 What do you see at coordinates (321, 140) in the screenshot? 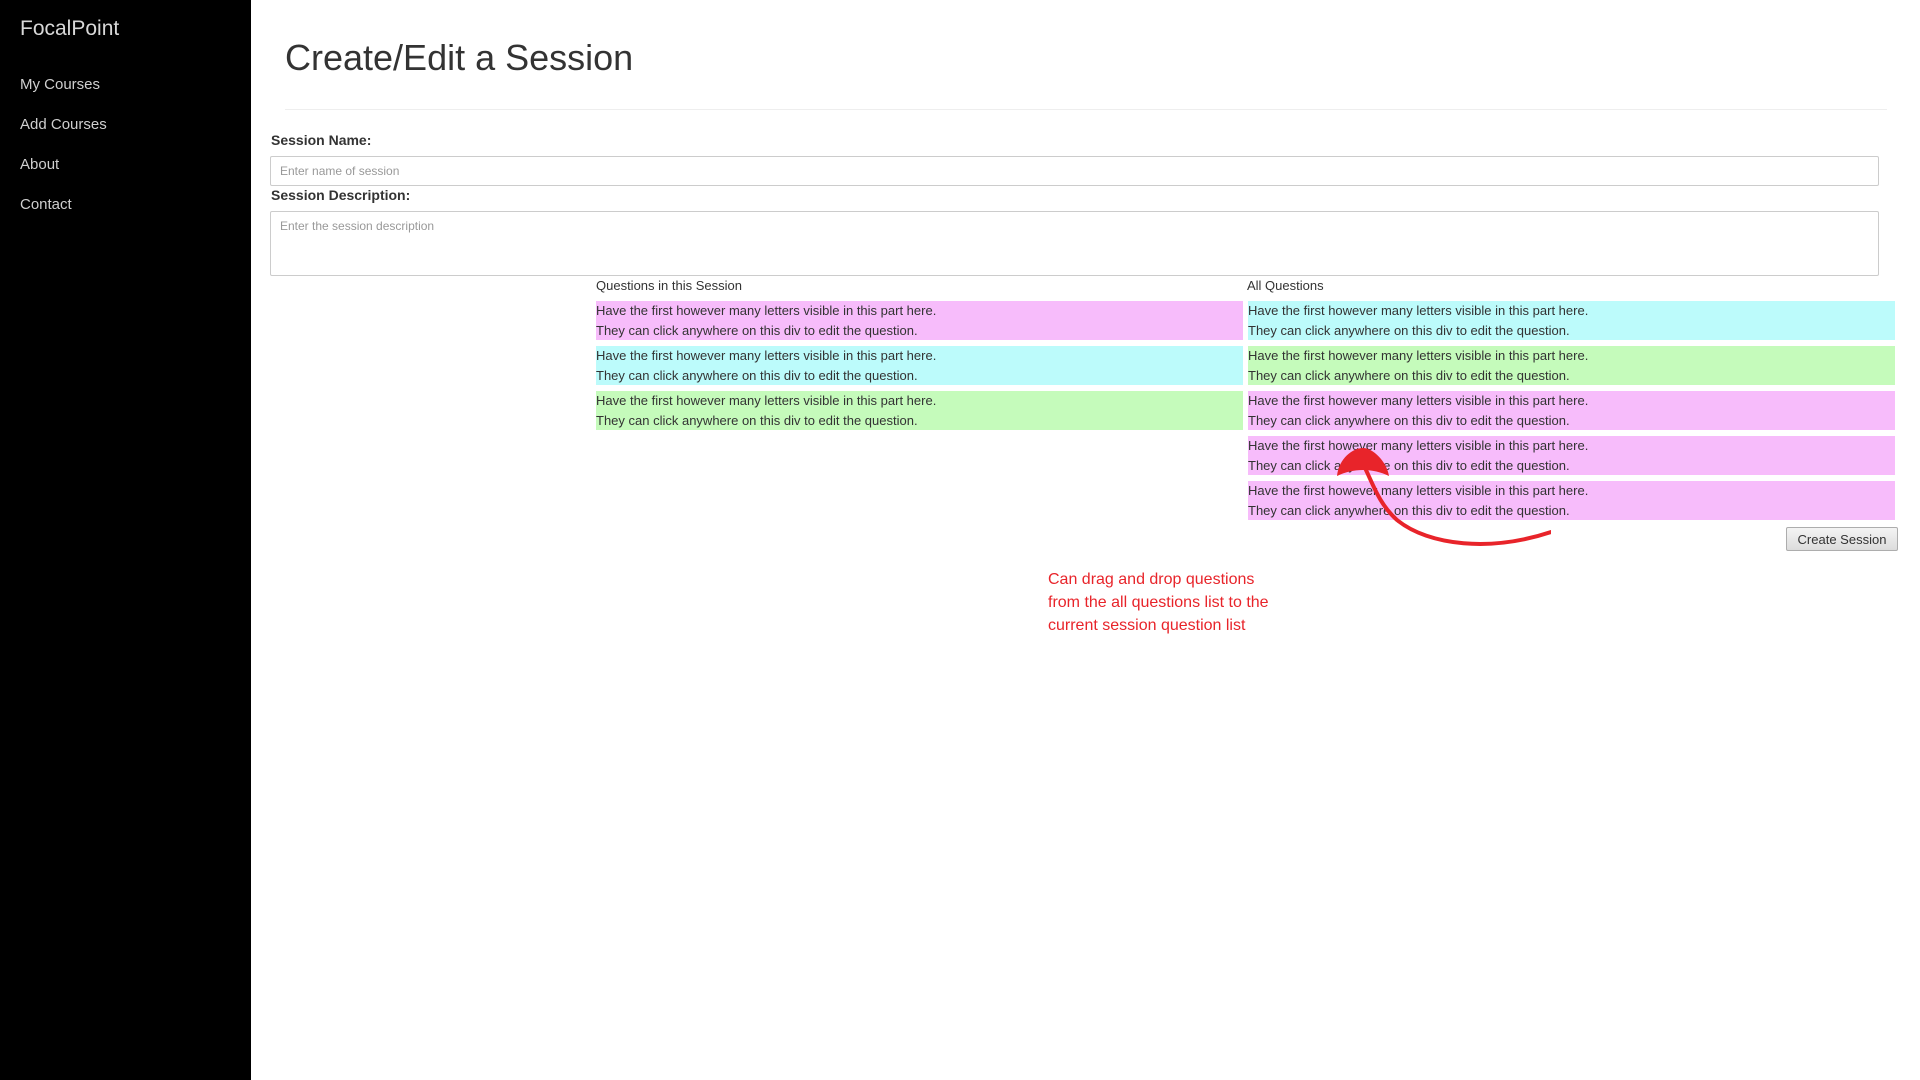
I see `session-name-label: Session Name:` at bounding box center [321, 140].